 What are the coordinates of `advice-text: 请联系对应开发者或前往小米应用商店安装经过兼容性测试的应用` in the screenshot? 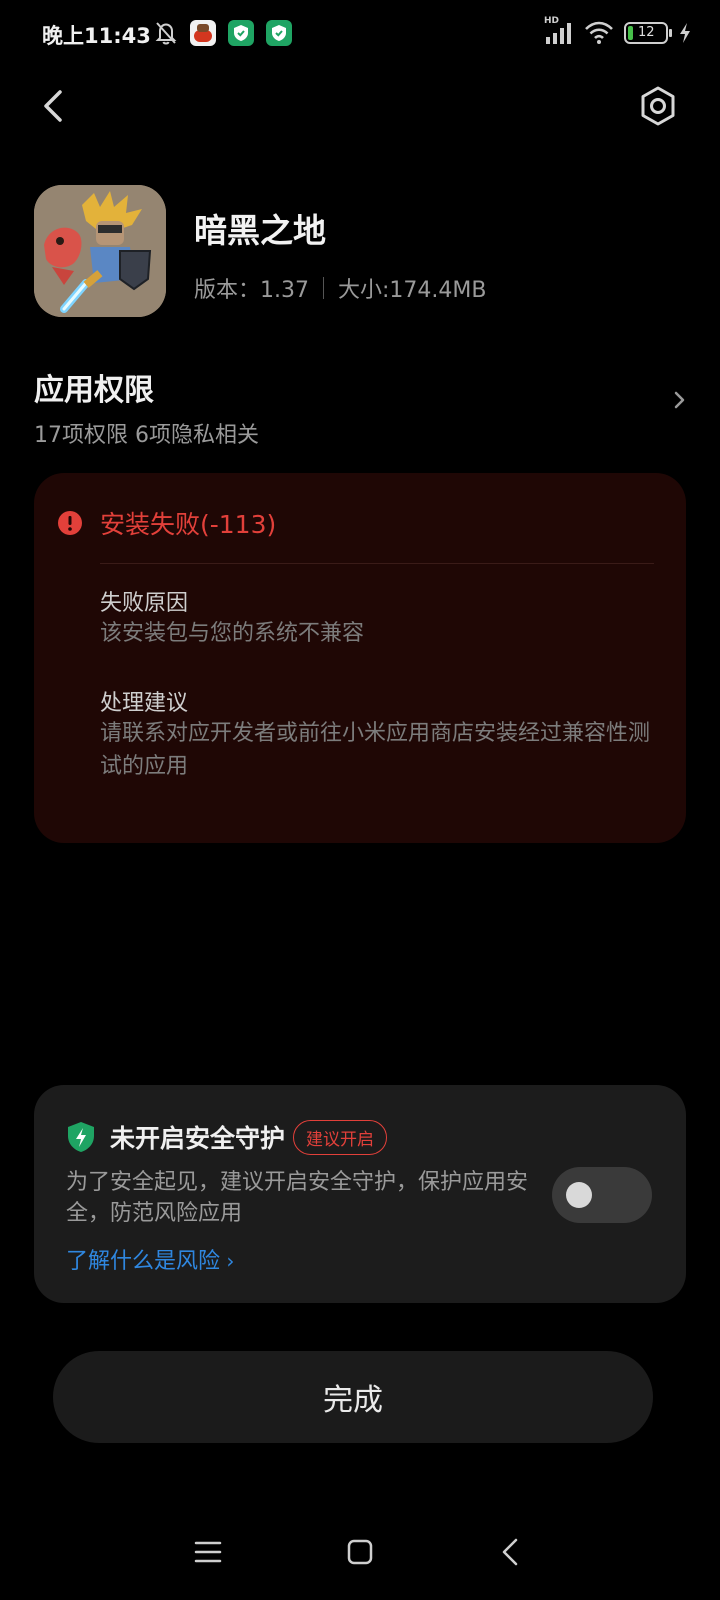 It's located at (375, 750).